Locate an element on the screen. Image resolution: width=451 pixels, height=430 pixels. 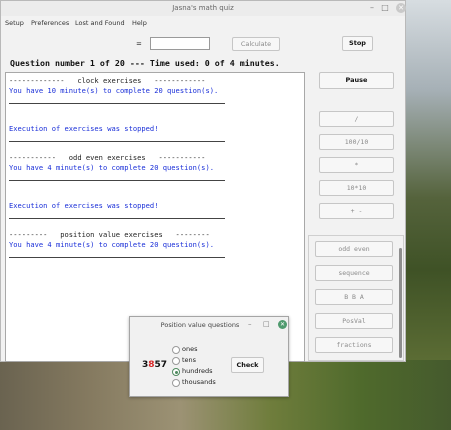
sequence-button: sequence is located at coordinates (354, 273).